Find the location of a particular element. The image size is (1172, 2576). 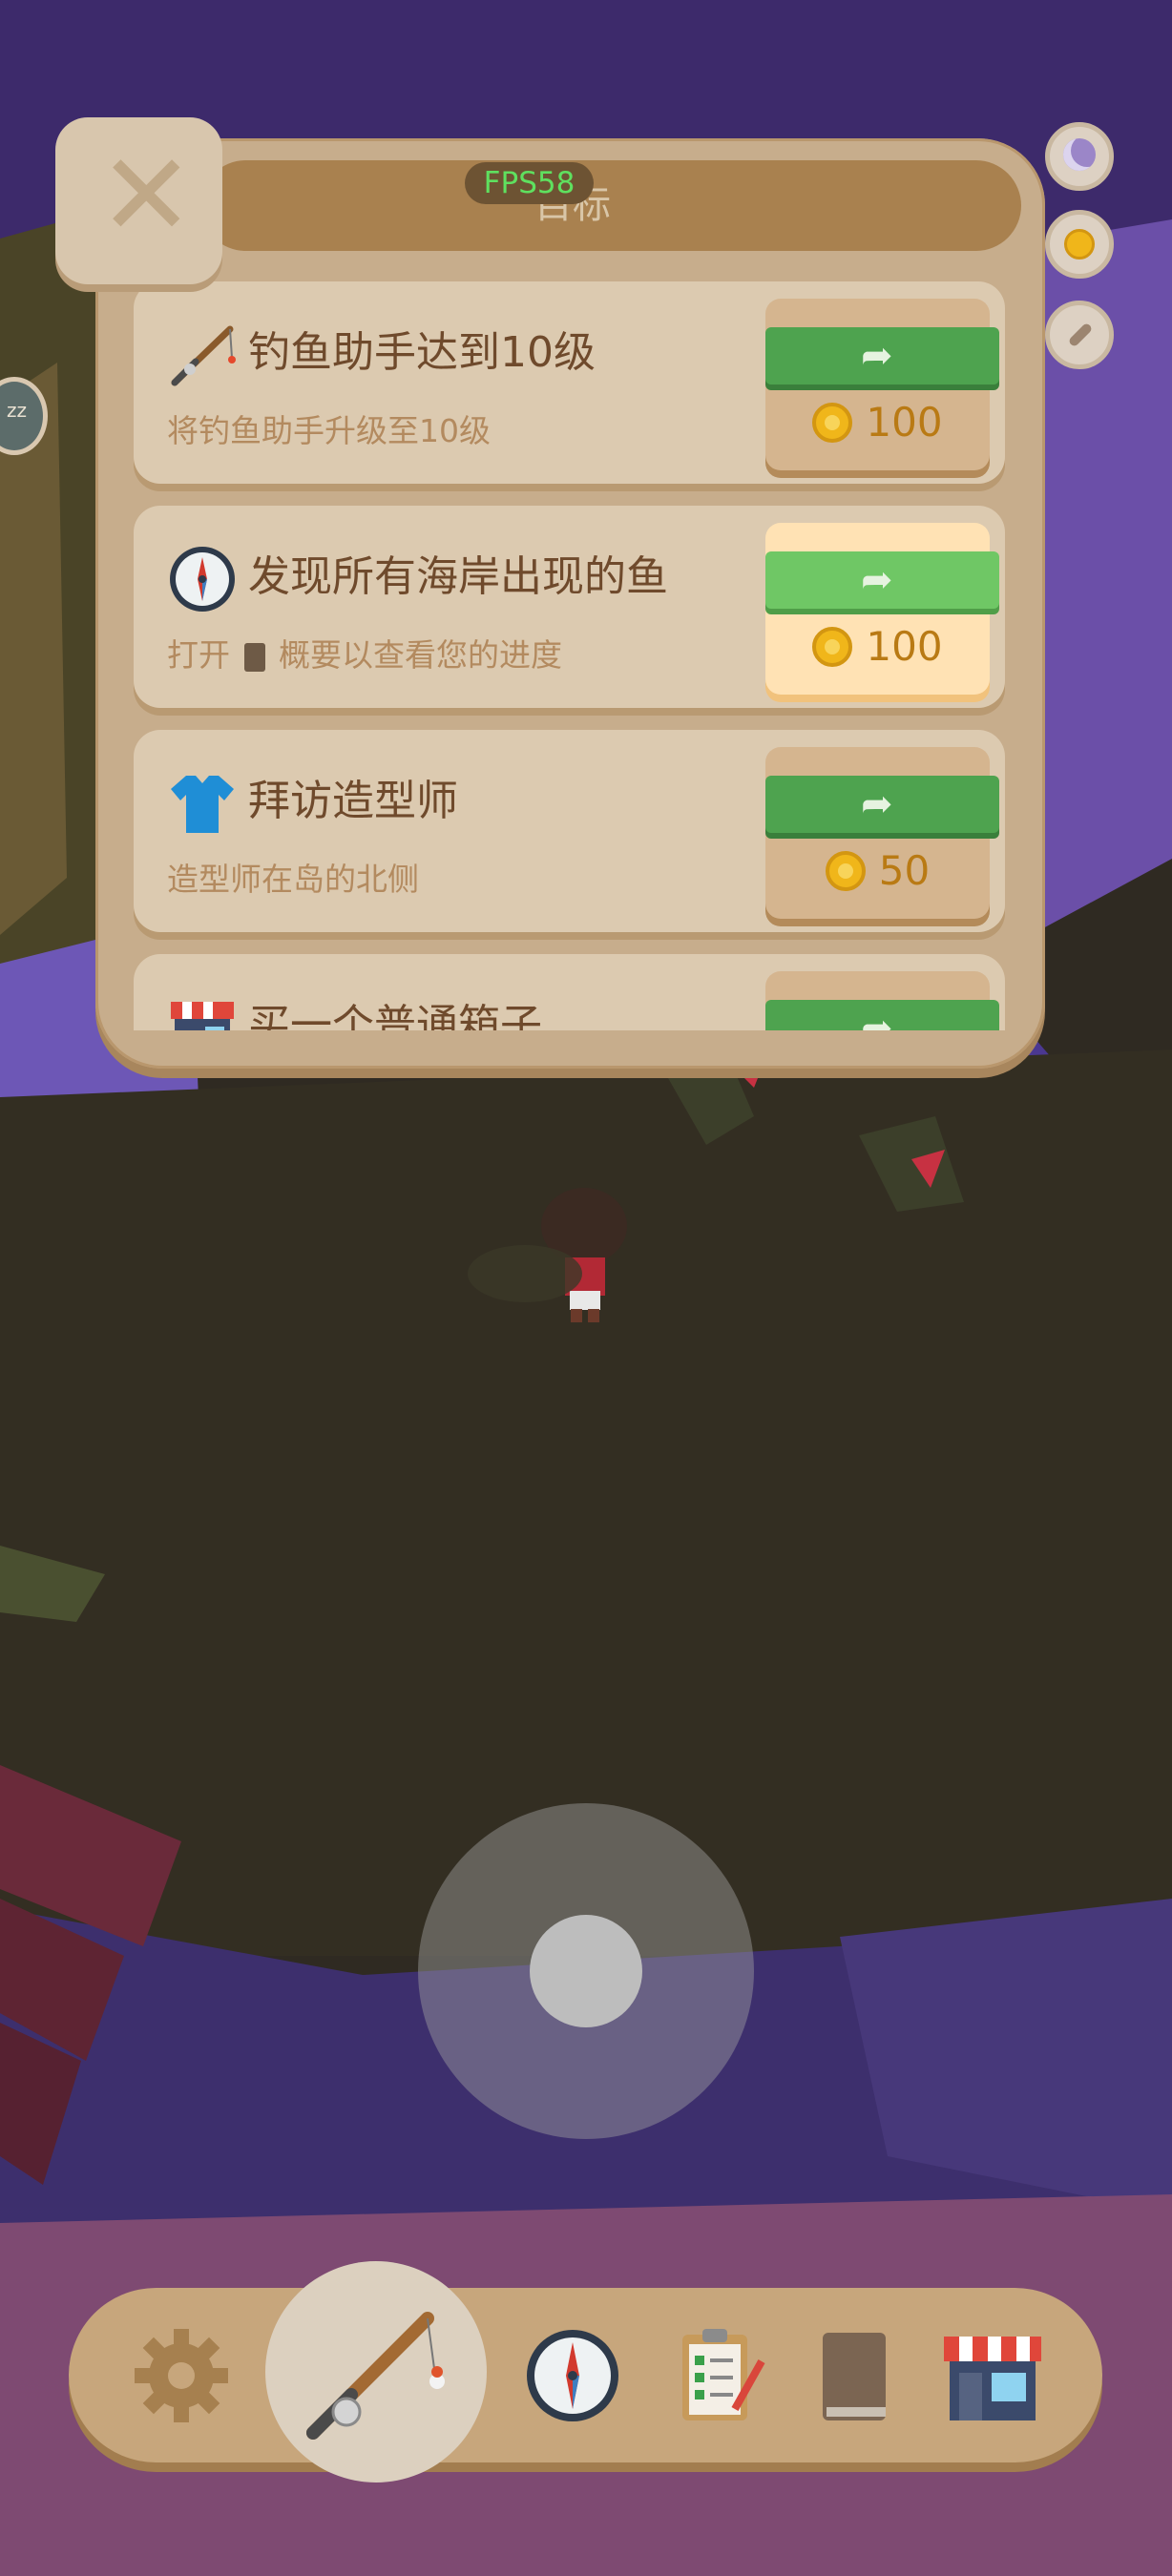

task-title: 买一个普通箱子 is located at coordinates (395, 1015).